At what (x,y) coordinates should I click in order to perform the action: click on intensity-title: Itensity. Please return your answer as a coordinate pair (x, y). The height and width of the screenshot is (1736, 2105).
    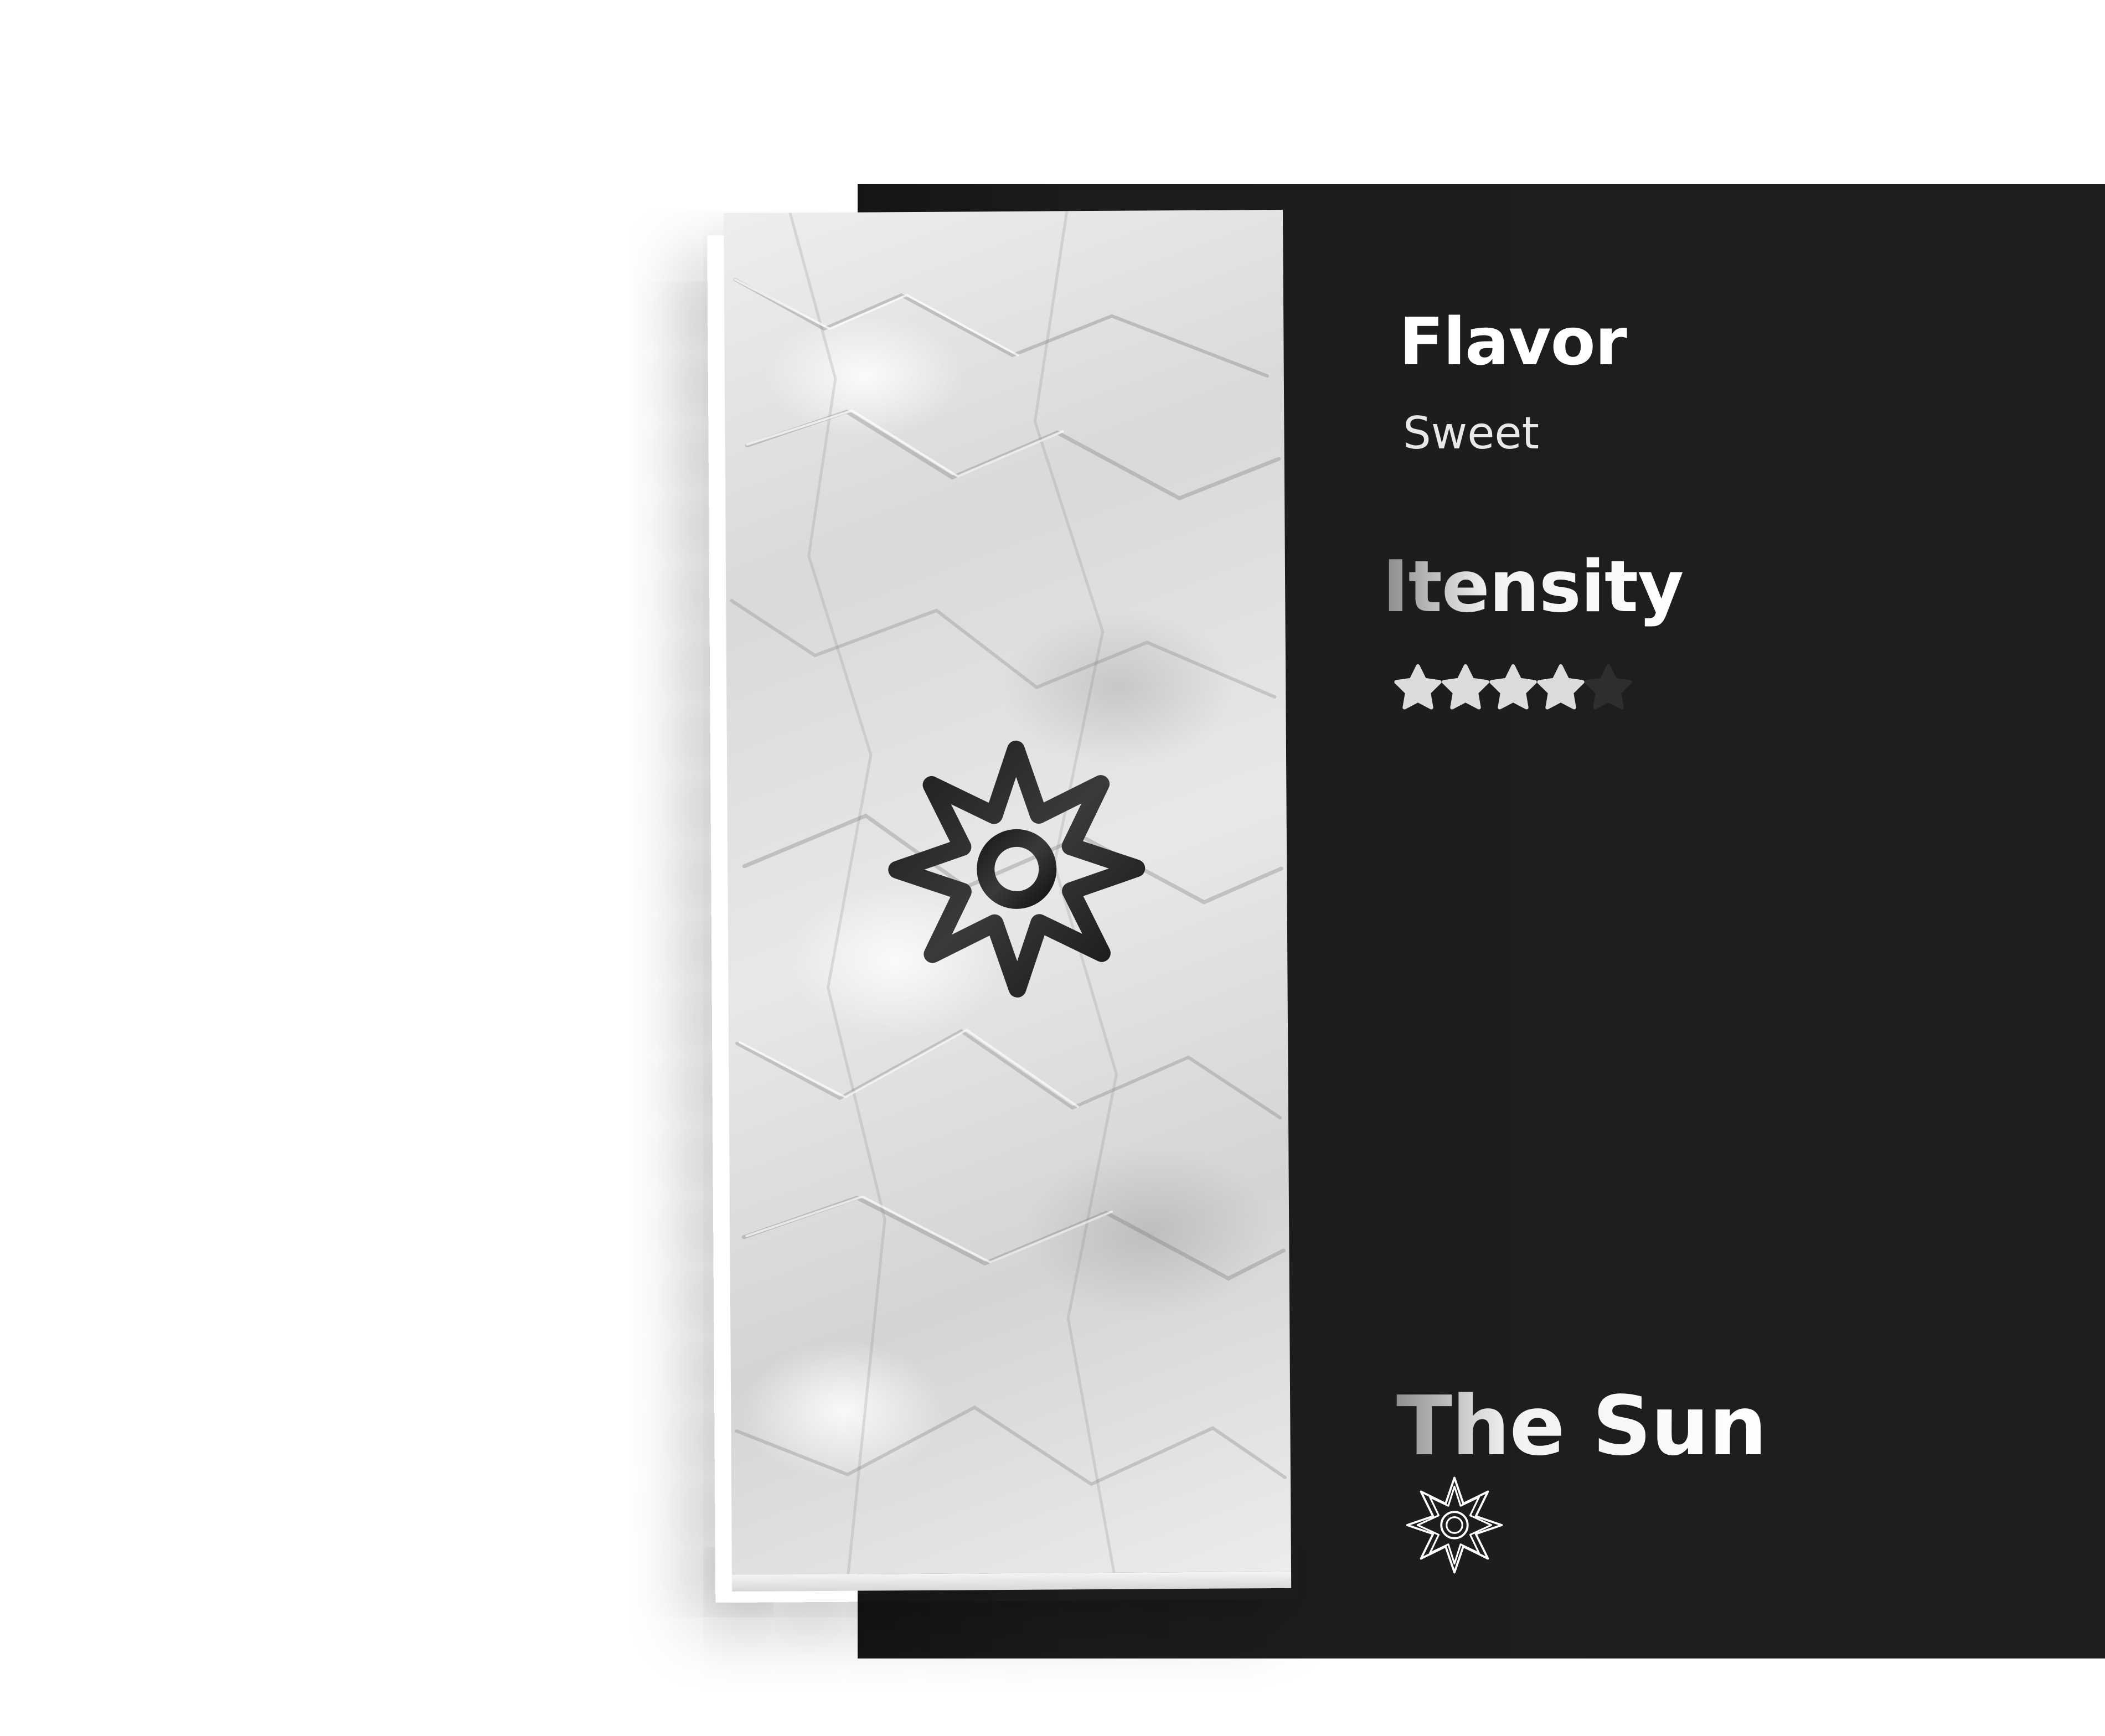
    Looking at the image, I should click on (1533, 587).